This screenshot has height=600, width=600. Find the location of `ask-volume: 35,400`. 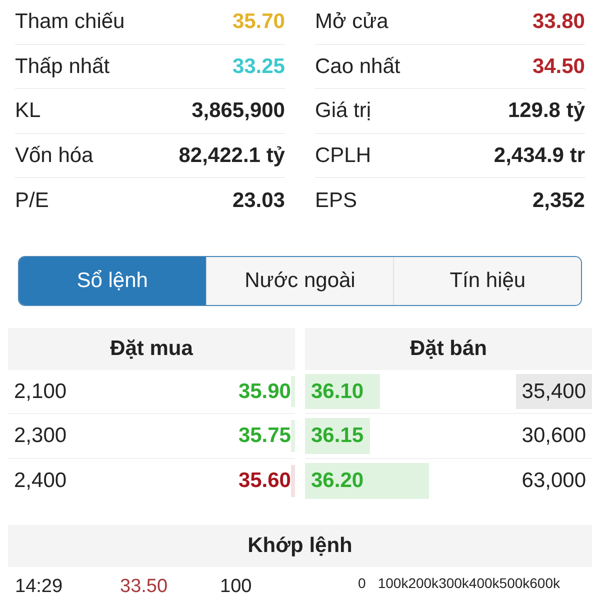

ask-volume: 35,400 is located at coordinates (554, 391).